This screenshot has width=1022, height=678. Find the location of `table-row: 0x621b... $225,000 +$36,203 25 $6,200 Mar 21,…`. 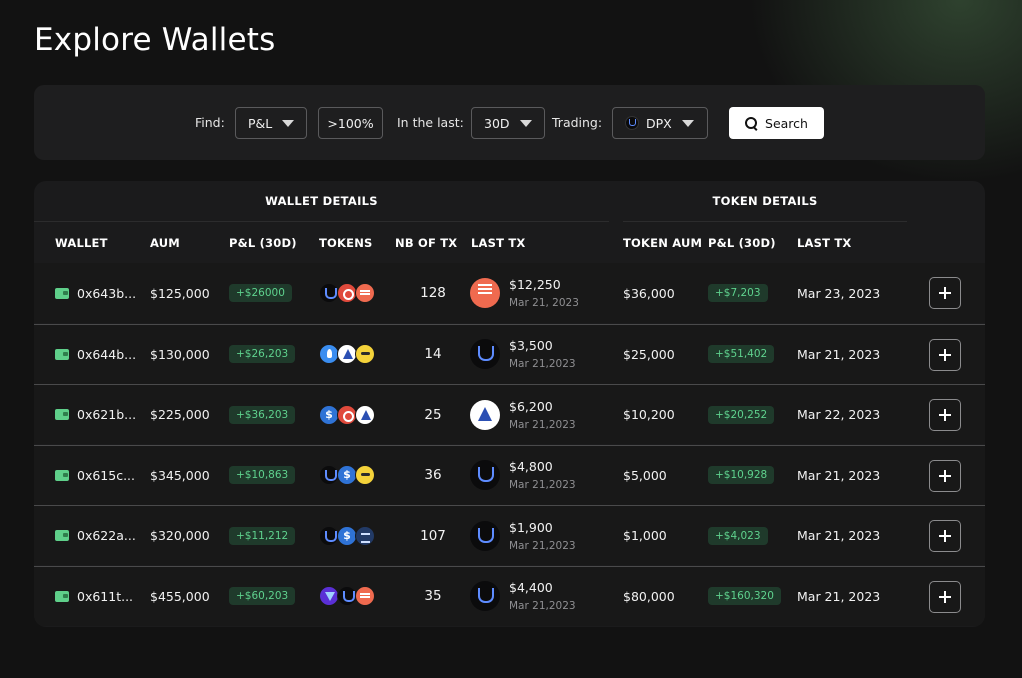

table-row: 0x621b... $225,000 +$36,203 25 $6,200 Mar 21,… is located at coordinates (509, 414).